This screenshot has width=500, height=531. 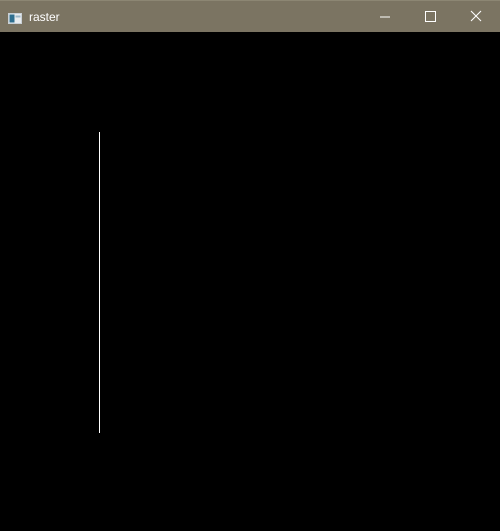 I want to click on title-bar: raster, so click(x=250, y=16).